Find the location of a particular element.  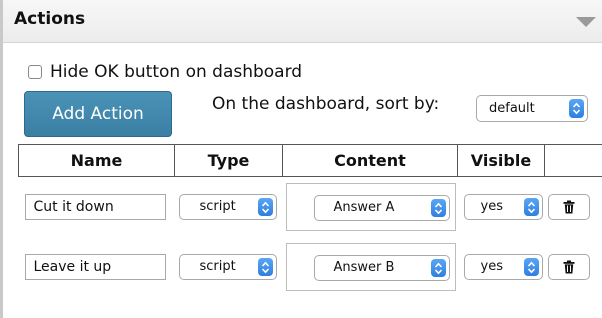

content-cell: Answer A is located at coordinates (370, 207).